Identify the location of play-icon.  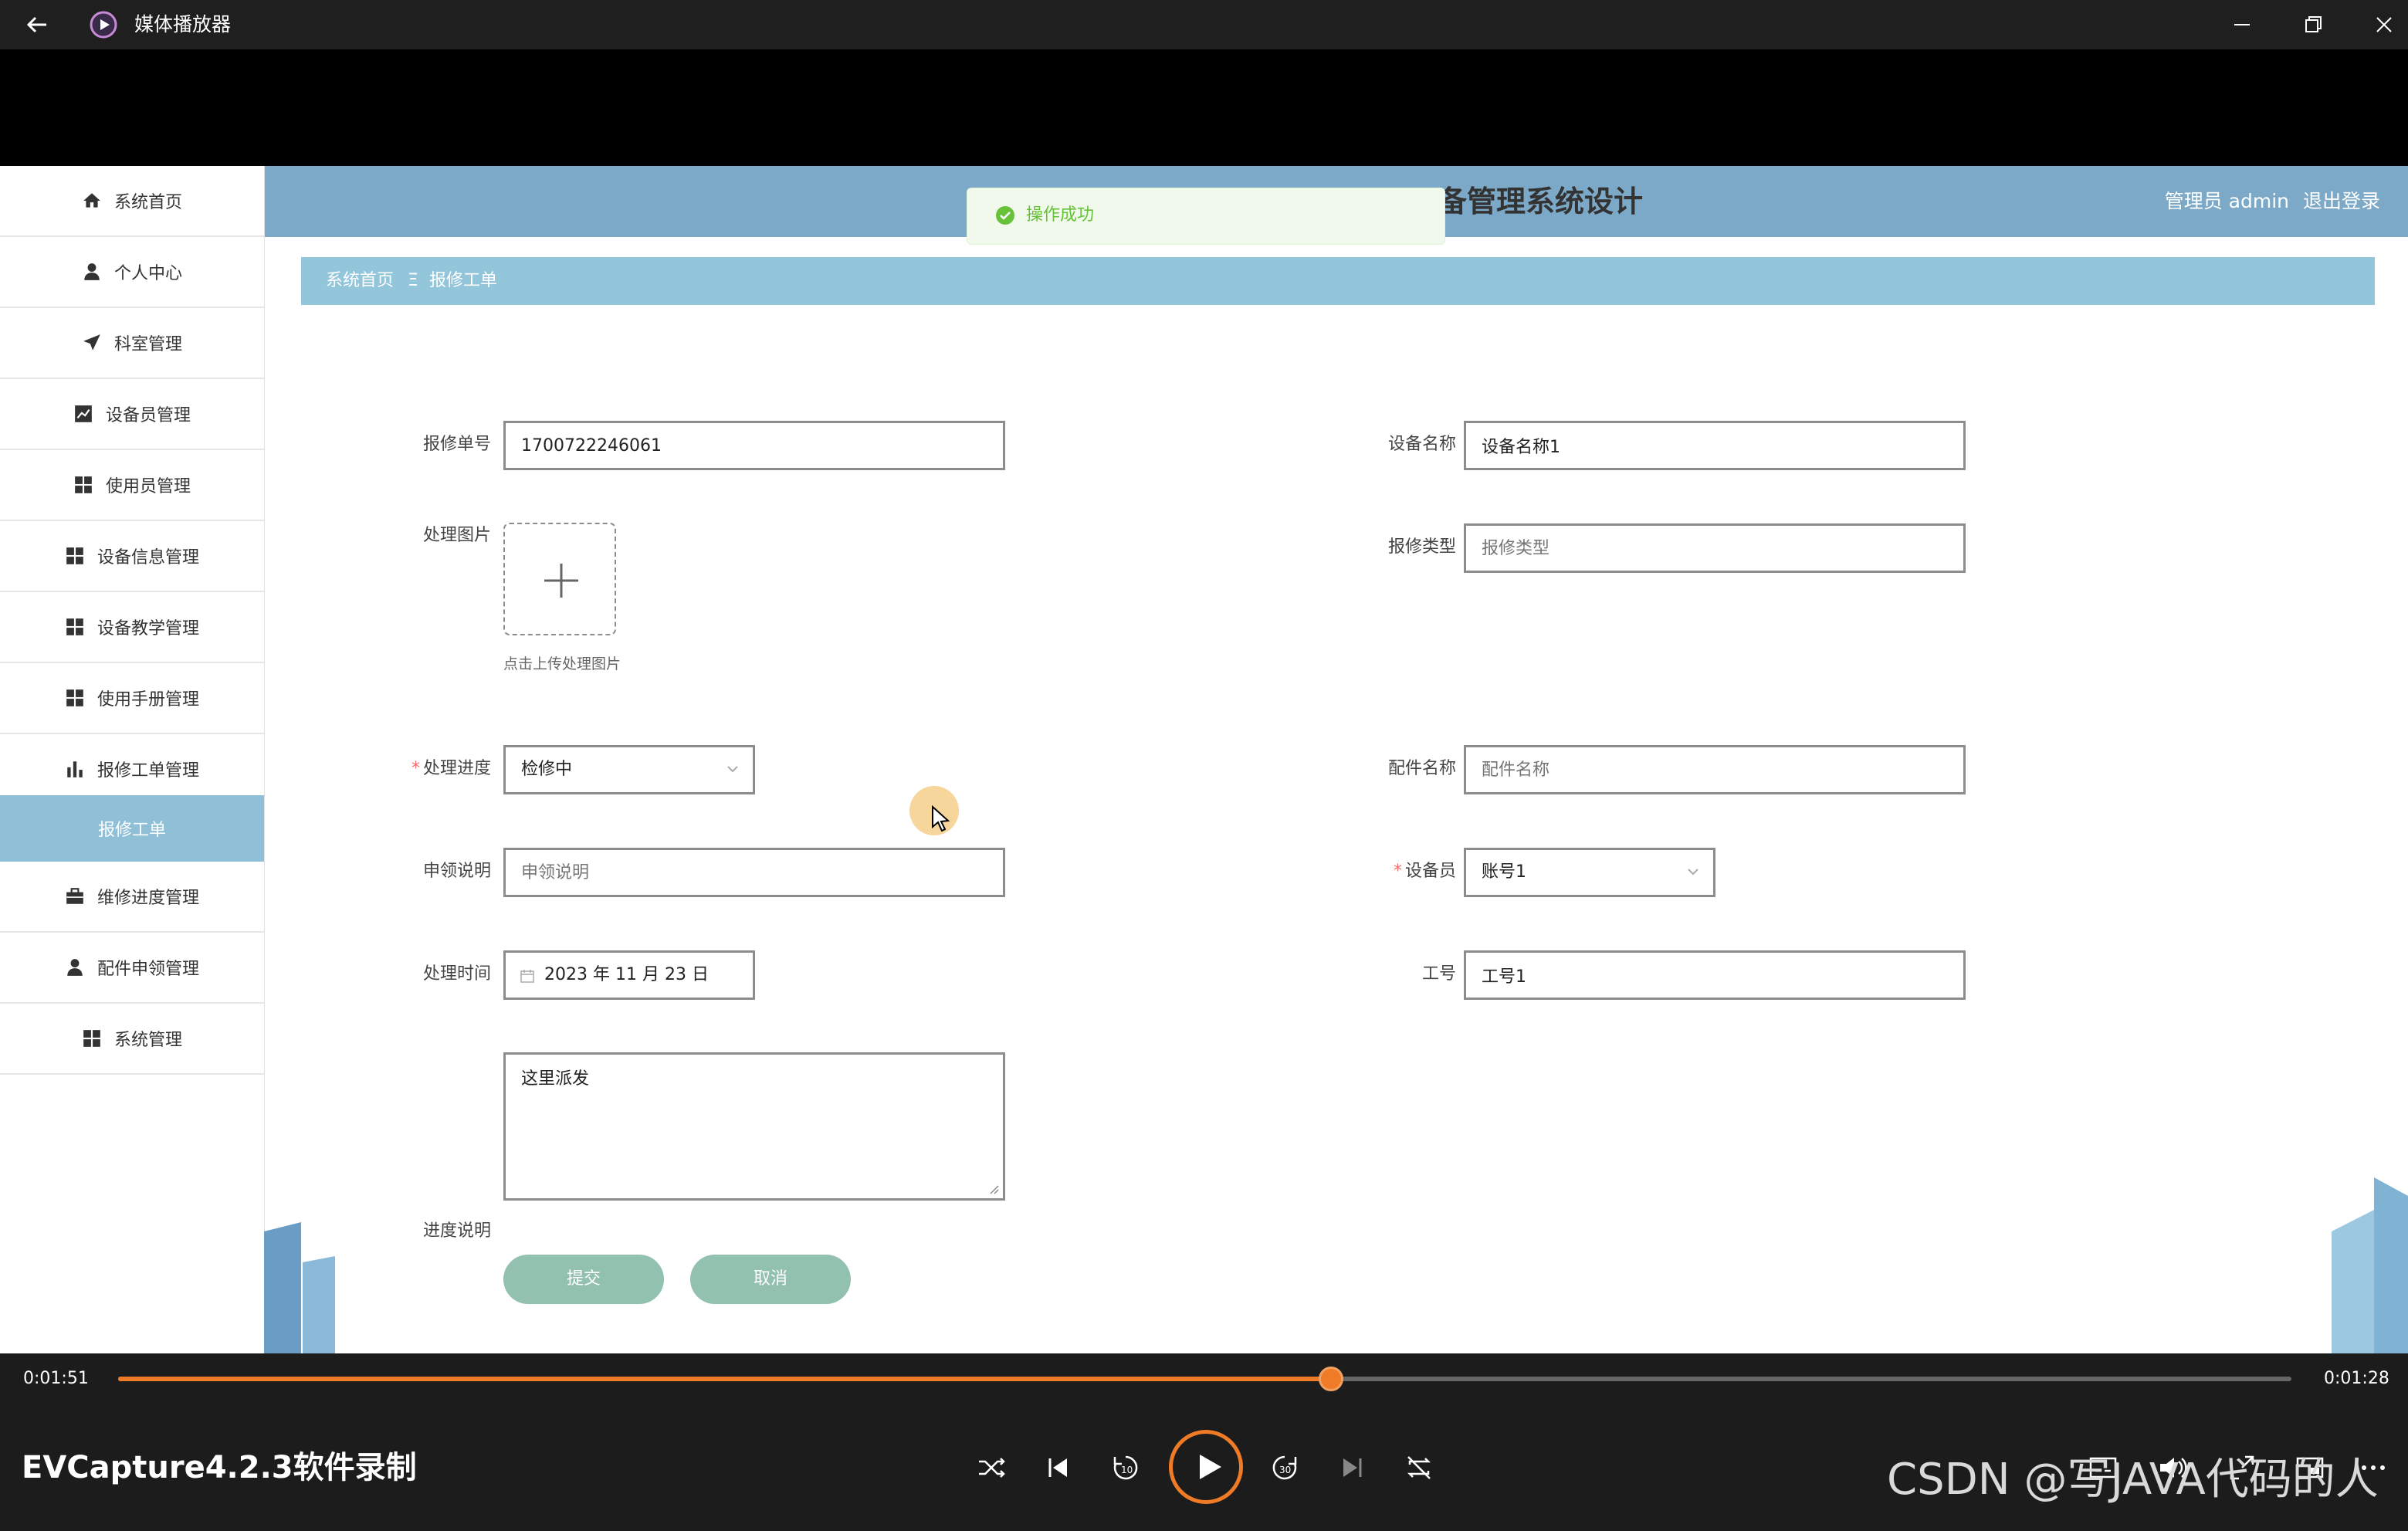
(1210, 1467).